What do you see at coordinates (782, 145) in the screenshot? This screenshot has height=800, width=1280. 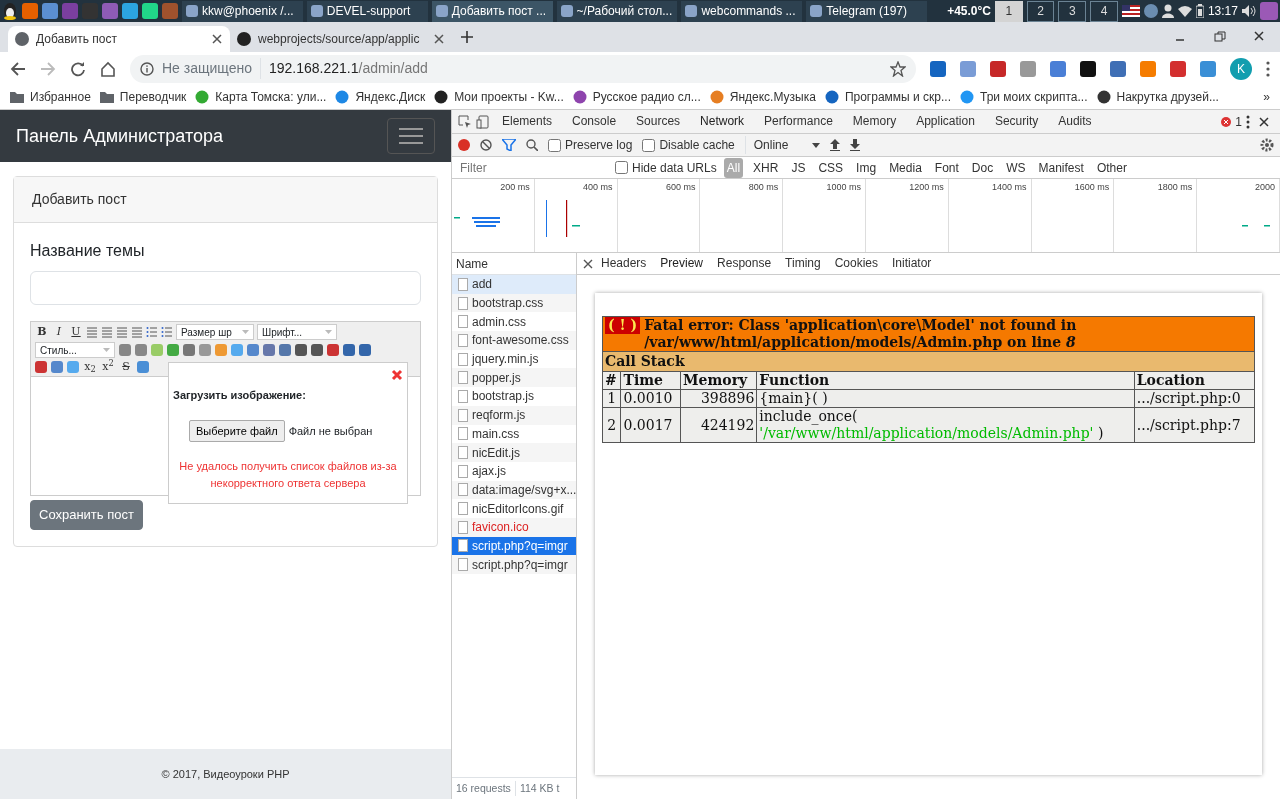 I see `throttling-select: Online` at bounding box center [782, 145].